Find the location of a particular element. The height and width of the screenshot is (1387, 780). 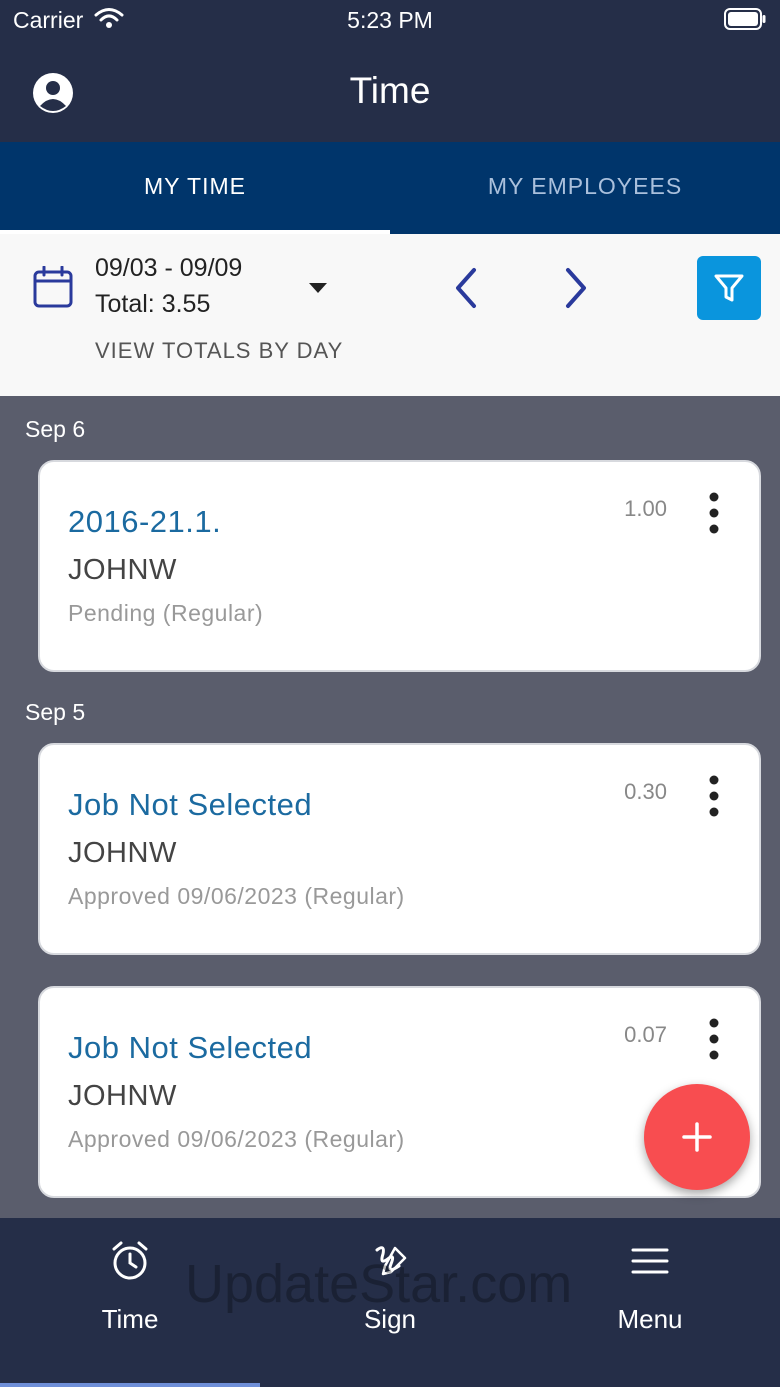

tab-my-employees: MY EMPLOYEES is located at coordinates (585, 188).